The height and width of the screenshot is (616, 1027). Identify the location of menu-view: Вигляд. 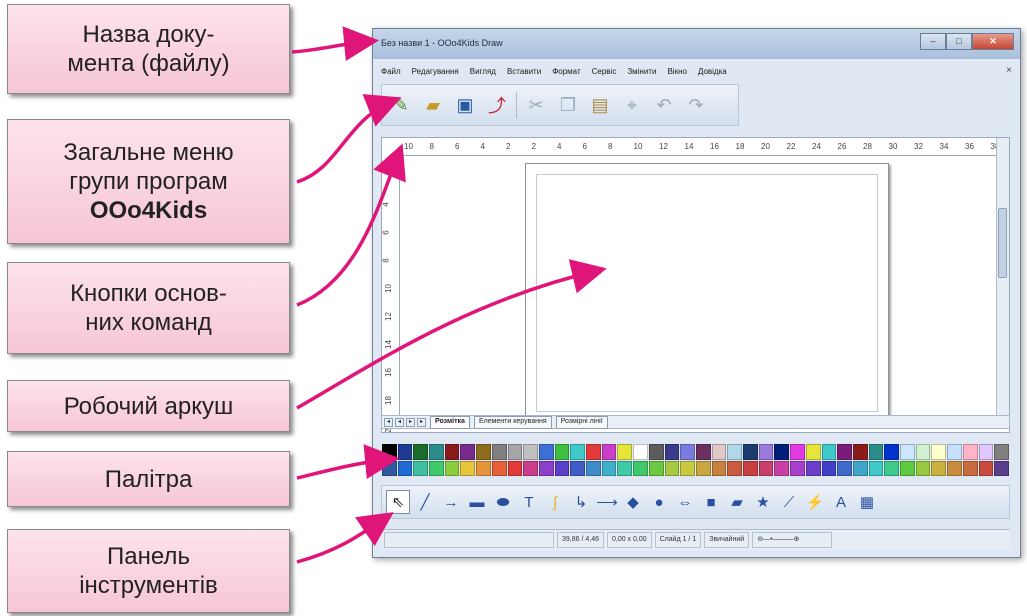
(483, 71).